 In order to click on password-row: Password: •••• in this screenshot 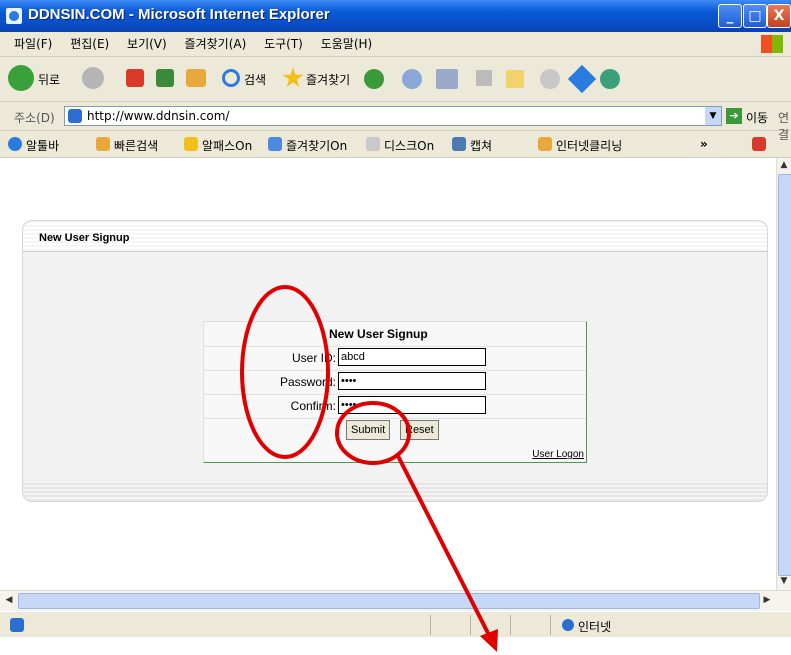, I will do `click(395, 381)`.